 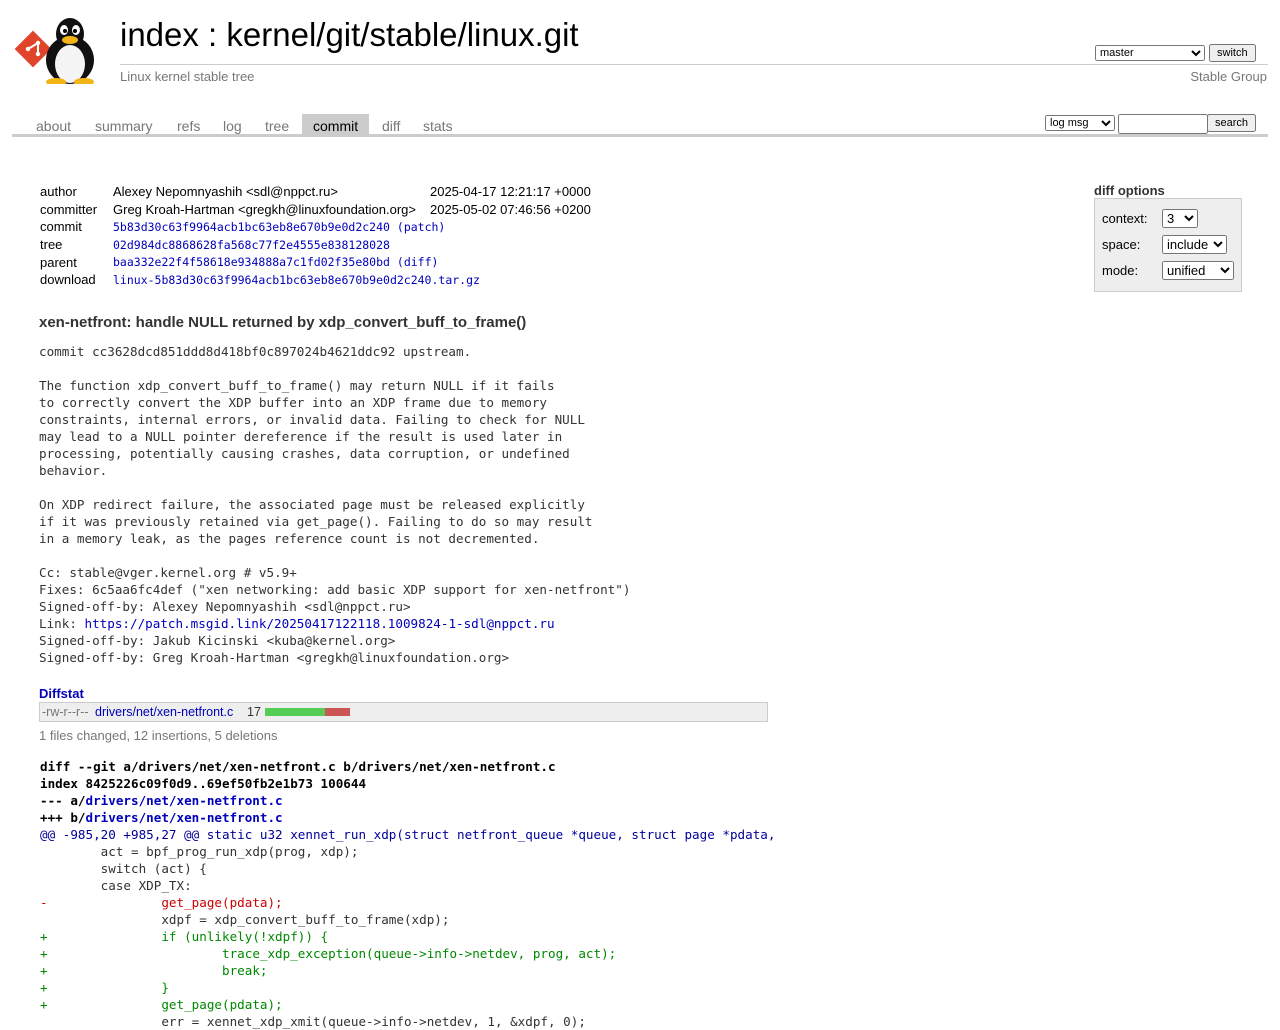 What do you see at coordinates (124, 124) in the screenshot?
I see `tab-summary: summary` at bounding box center [124, 124].